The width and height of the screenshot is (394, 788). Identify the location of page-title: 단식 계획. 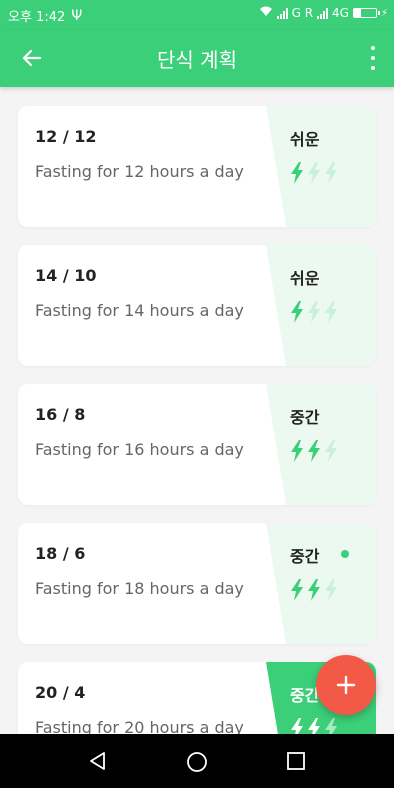
(197, 60).